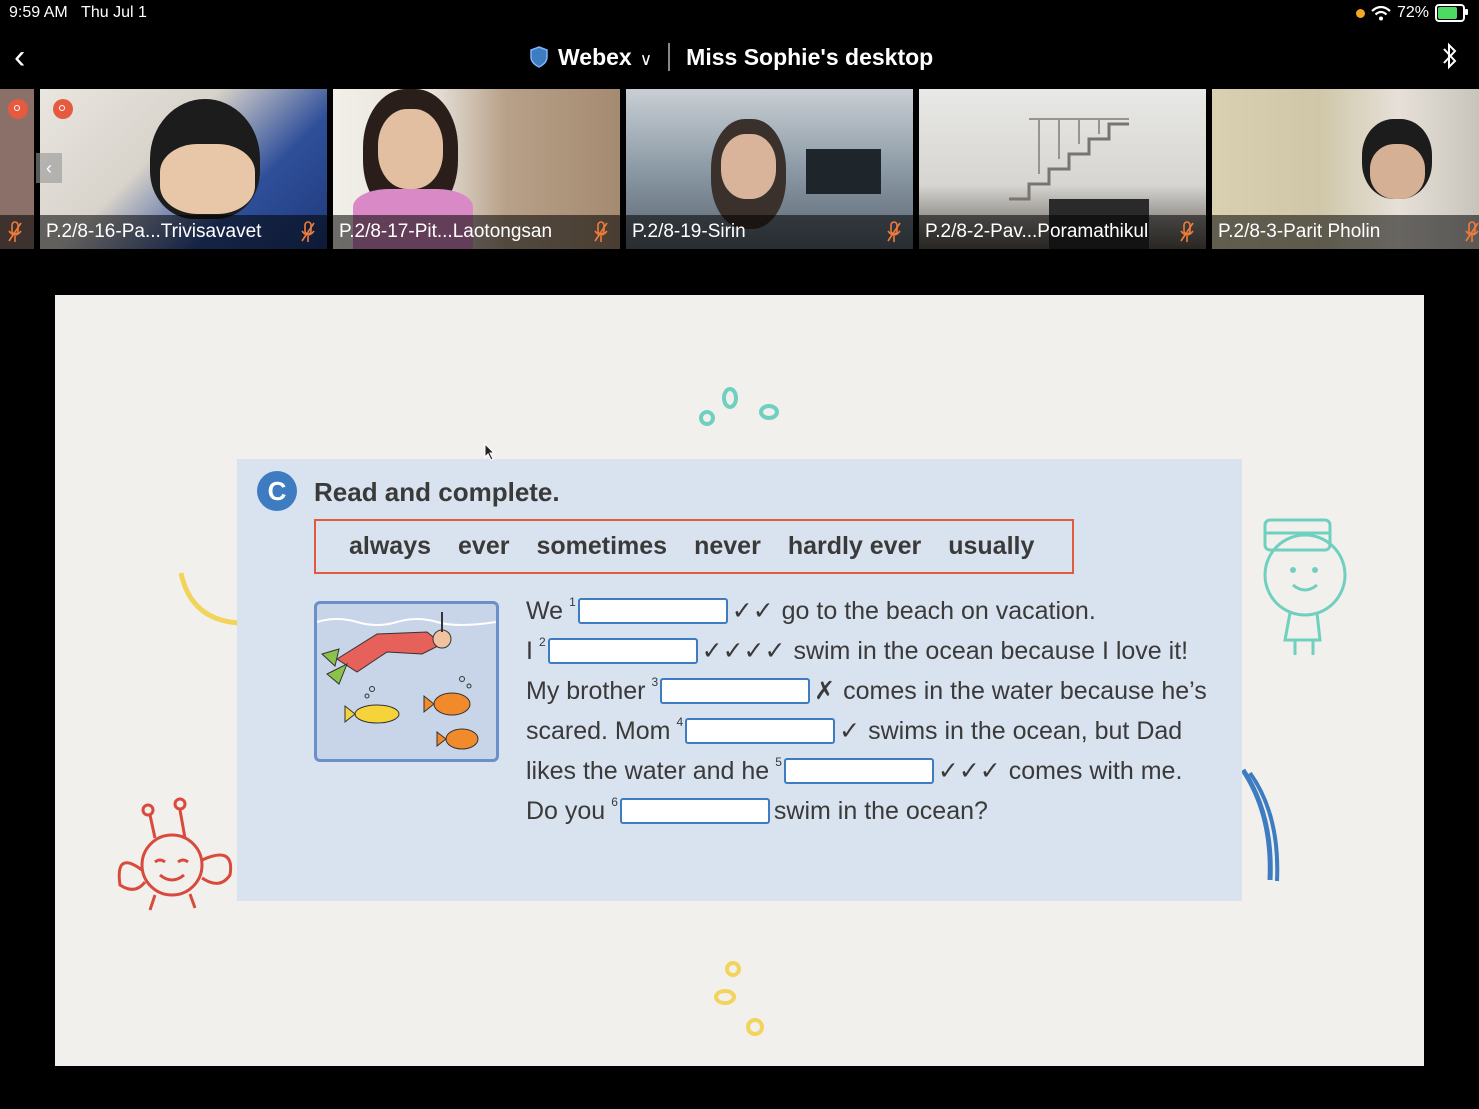  I want to click on participant-name: P.2/8-3-Parit Pholin, so click(1345, 232).